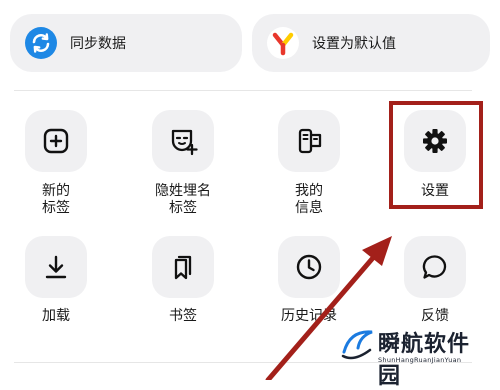  What do you see at coordinates (357, 345) in the screenshot?
I see `watermark-logo-icon` at bounding box center [357, 345].